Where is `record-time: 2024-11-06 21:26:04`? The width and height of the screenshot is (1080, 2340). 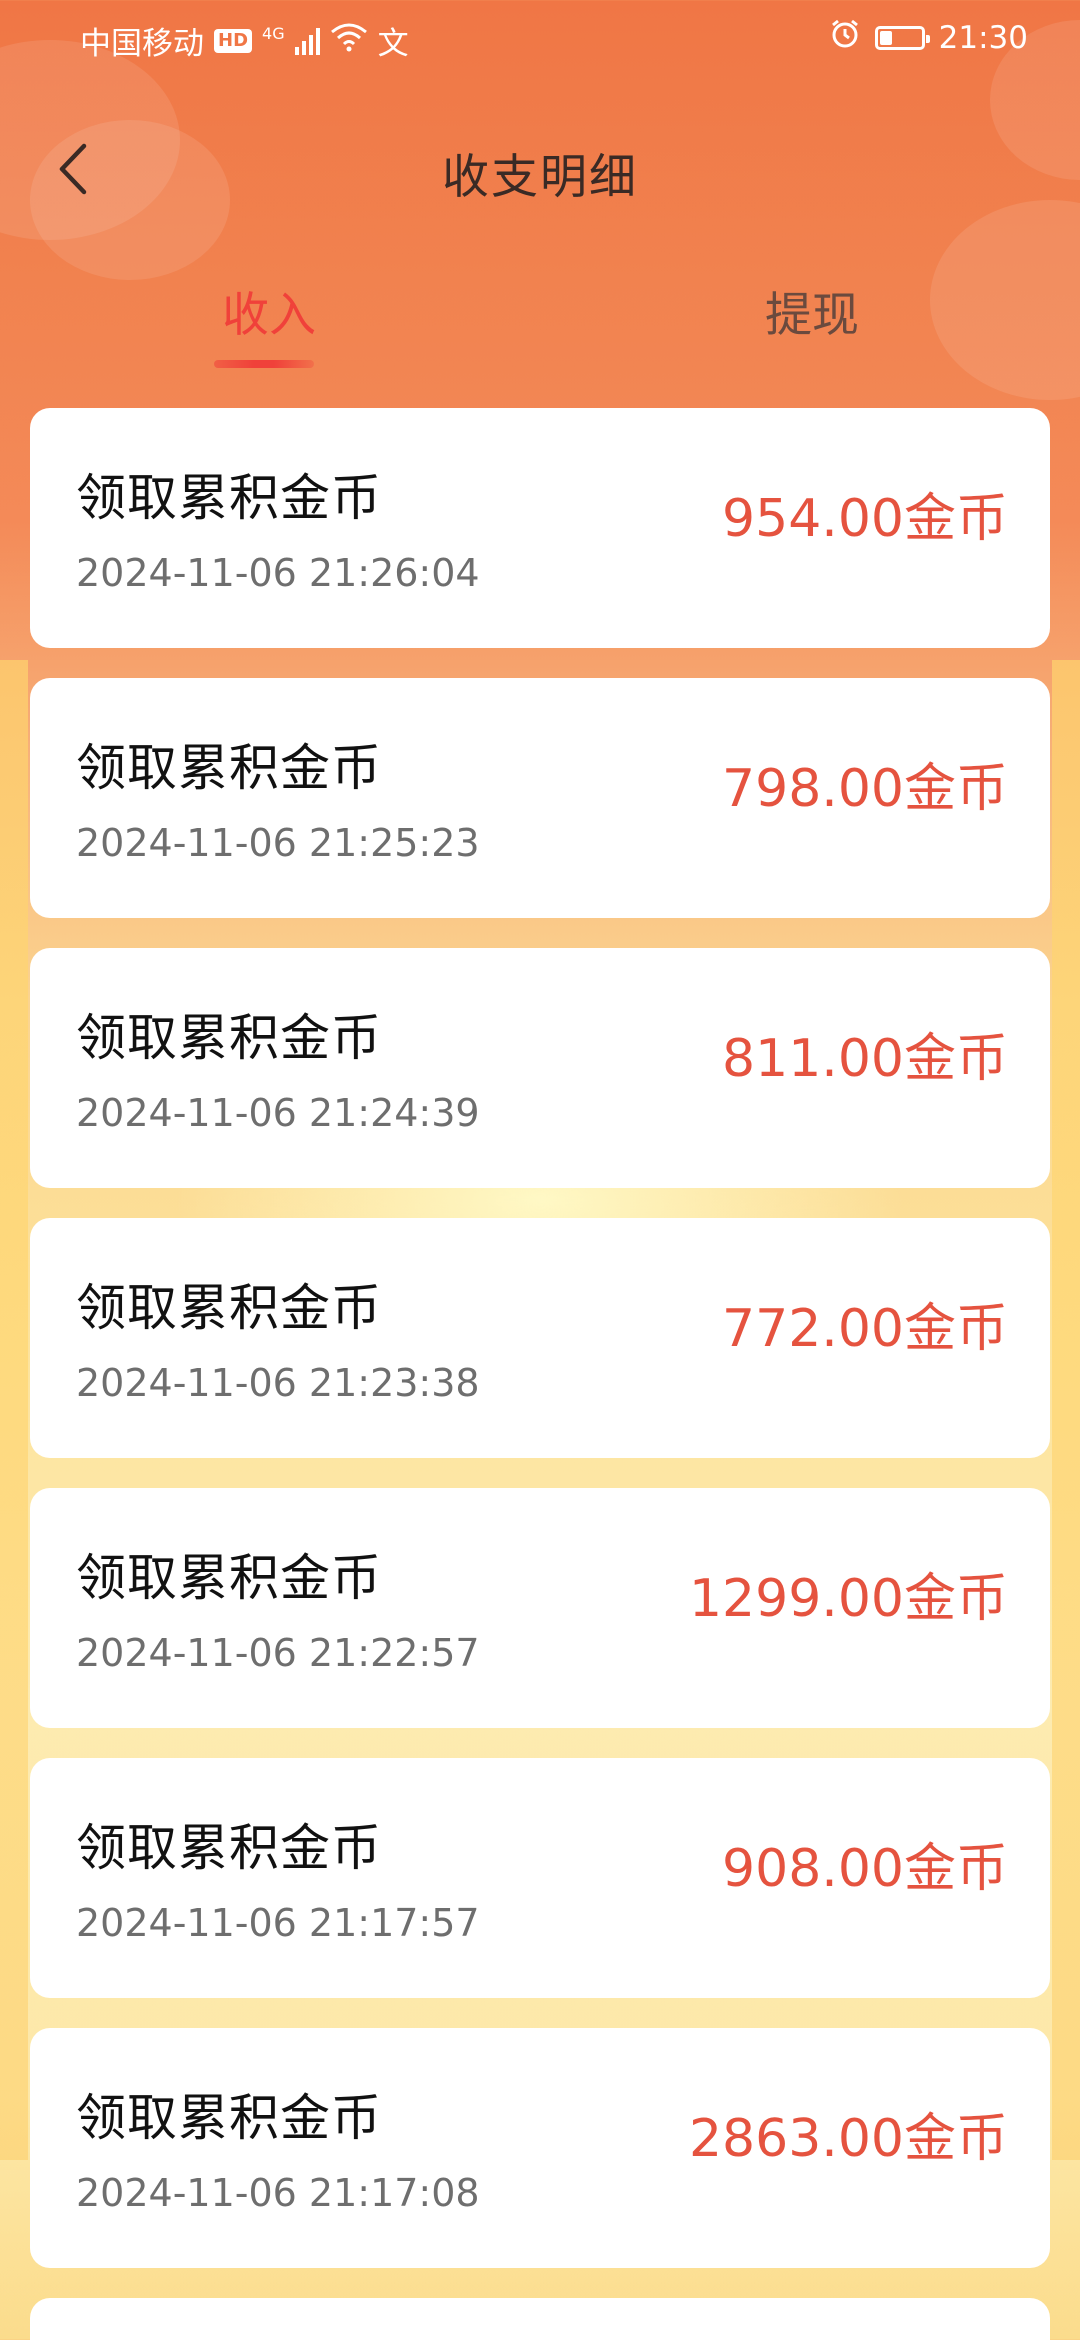
record-time: 2024-11-06 21:26:04 is located at coordinates (278, 573).